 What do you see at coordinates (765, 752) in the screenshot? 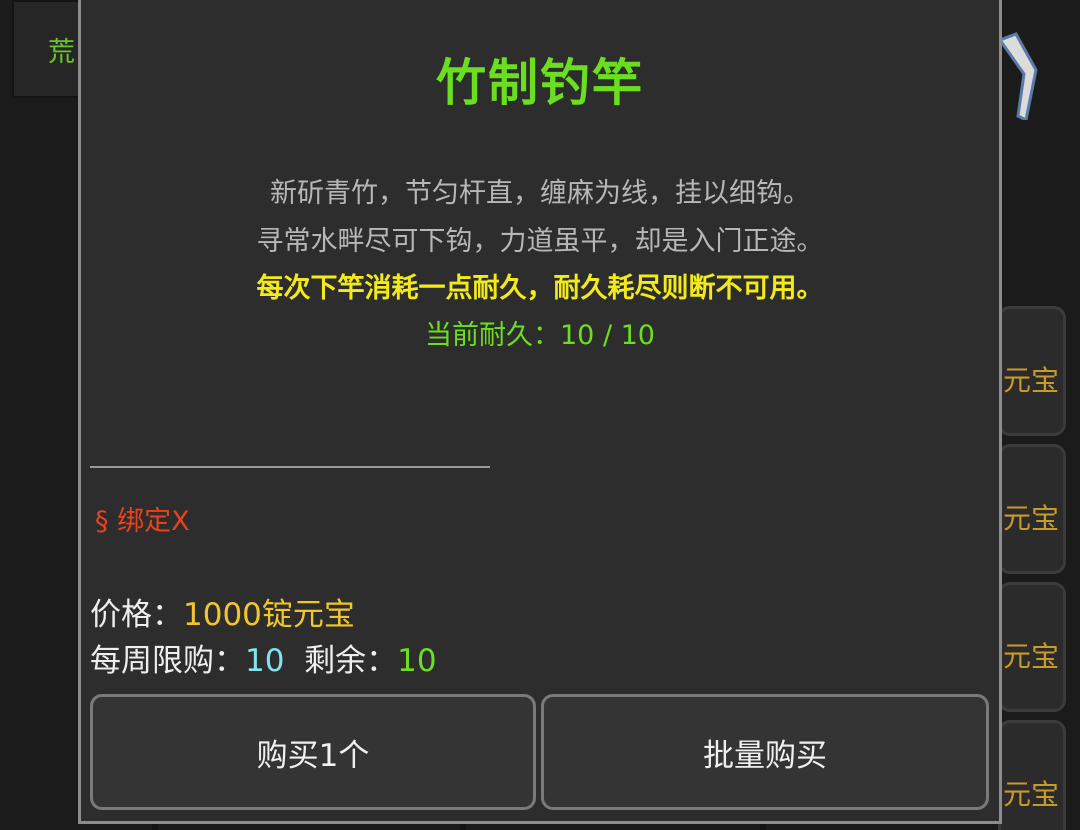
I see `bulk-buy-button: 批量购买` at bounding box center [765, 752].